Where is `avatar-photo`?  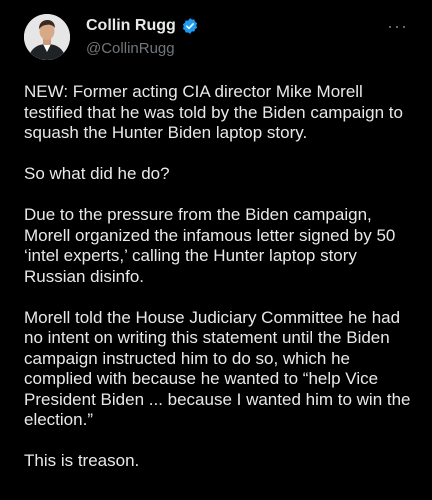 avatar-photo is located at coordinates (47, 37).